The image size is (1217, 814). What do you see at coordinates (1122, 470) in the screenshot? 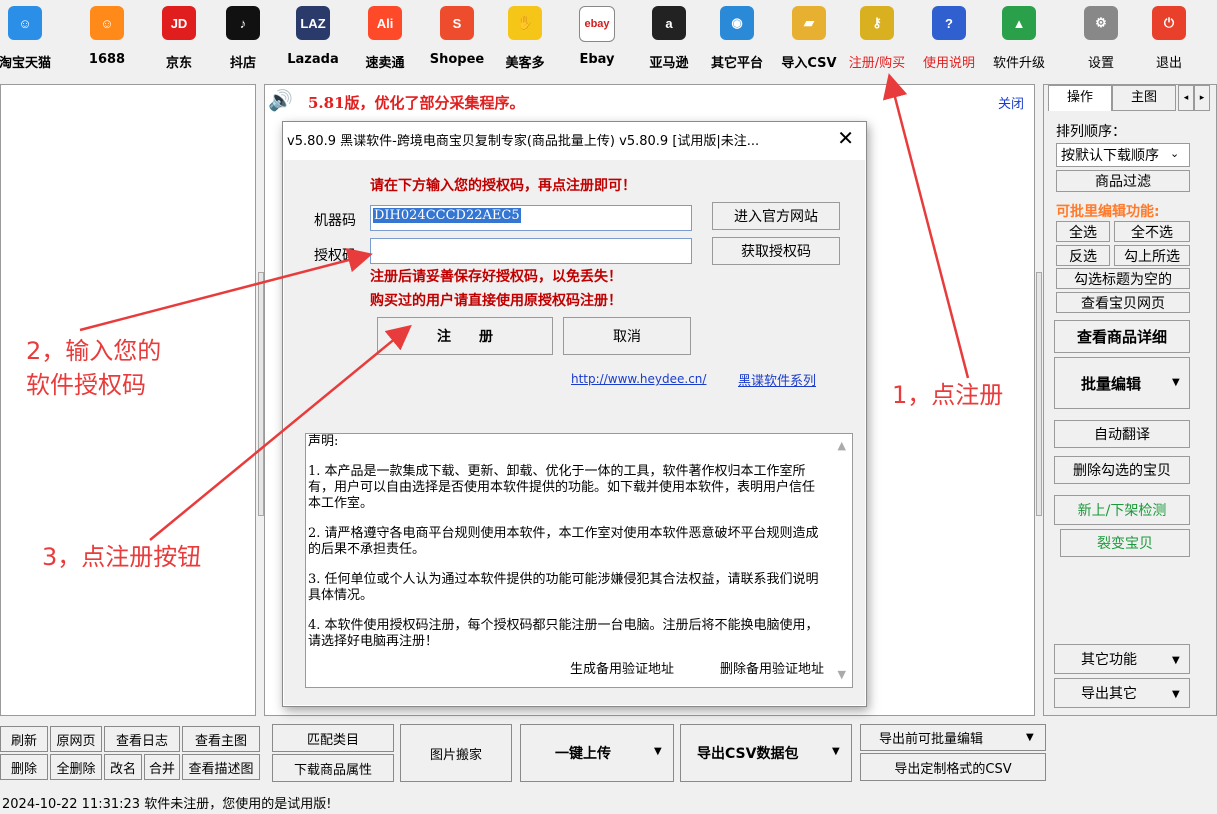
I see `delete-checked-button: 删除勾选的宝贝` at bounding box center [1122, 470].